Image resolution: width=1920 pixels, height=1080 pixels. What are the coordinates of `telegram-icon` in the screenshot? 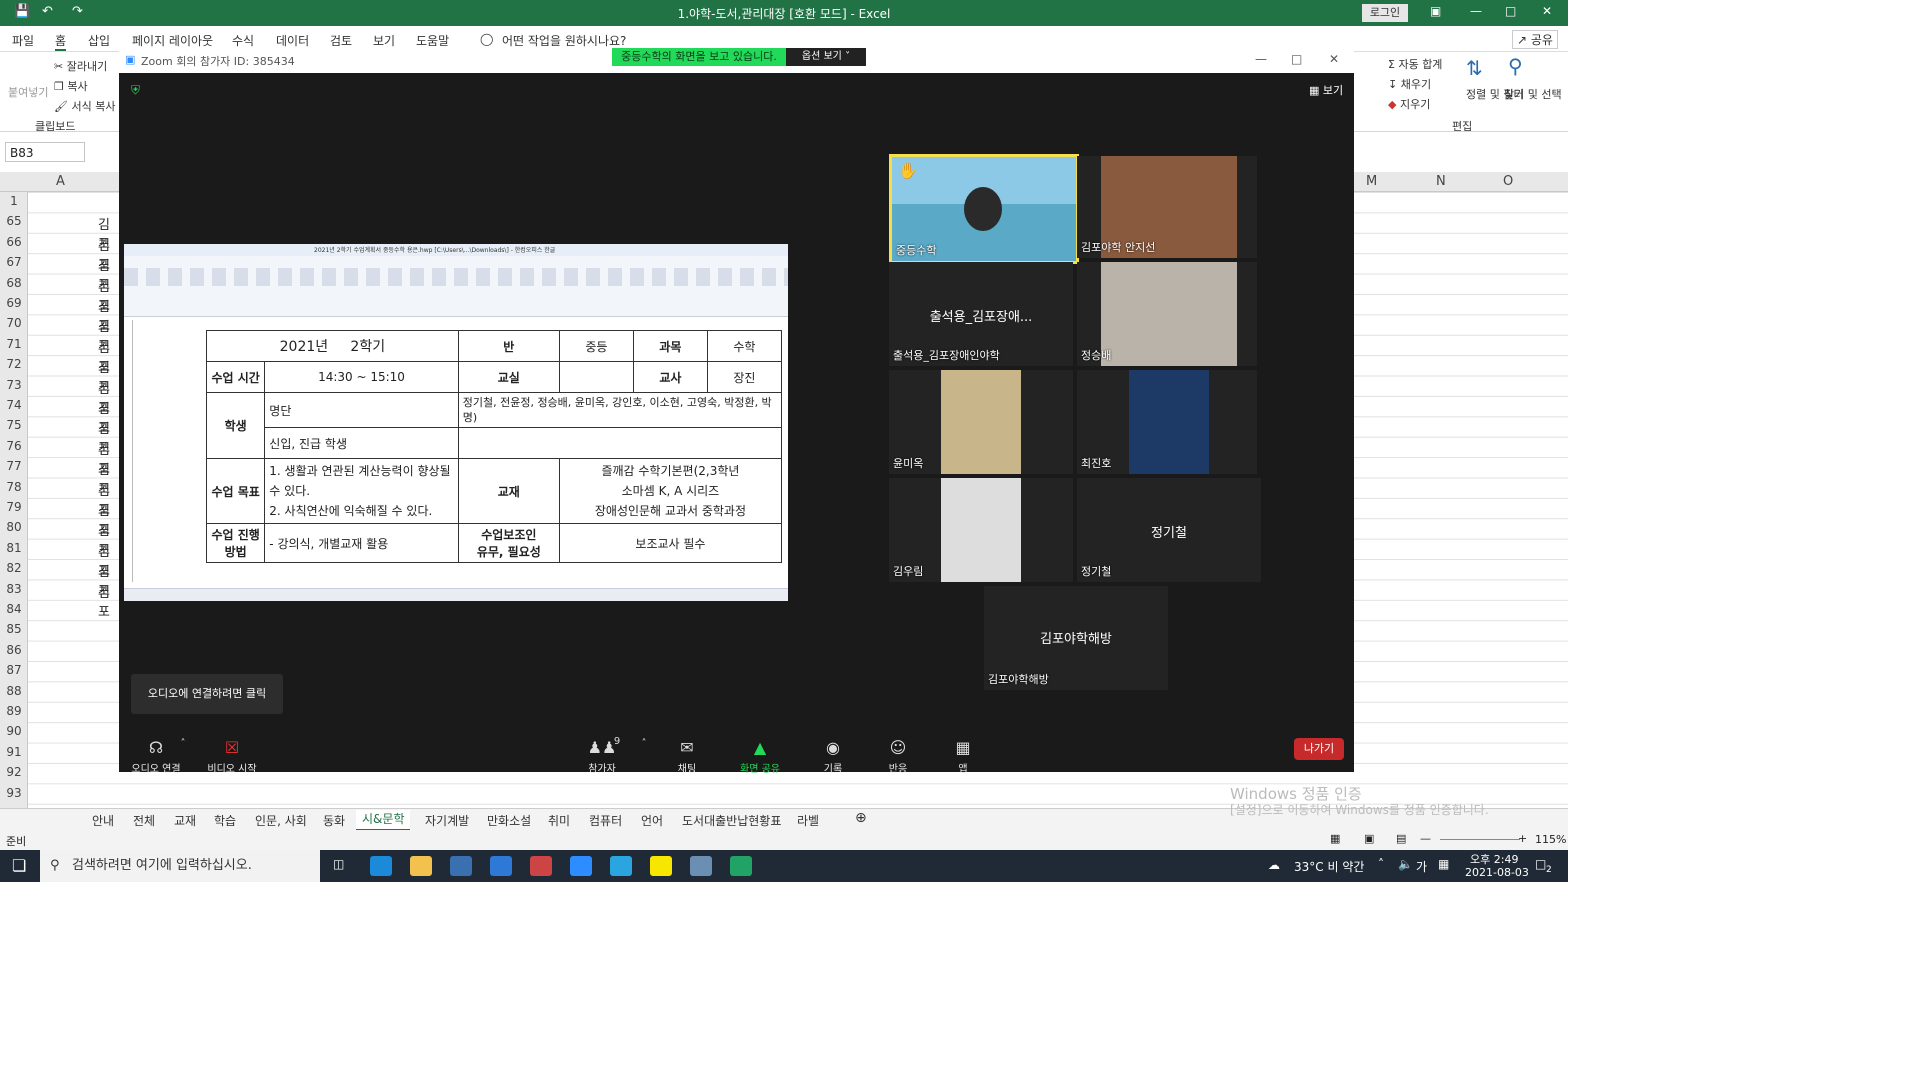 It's located at (621, 866).